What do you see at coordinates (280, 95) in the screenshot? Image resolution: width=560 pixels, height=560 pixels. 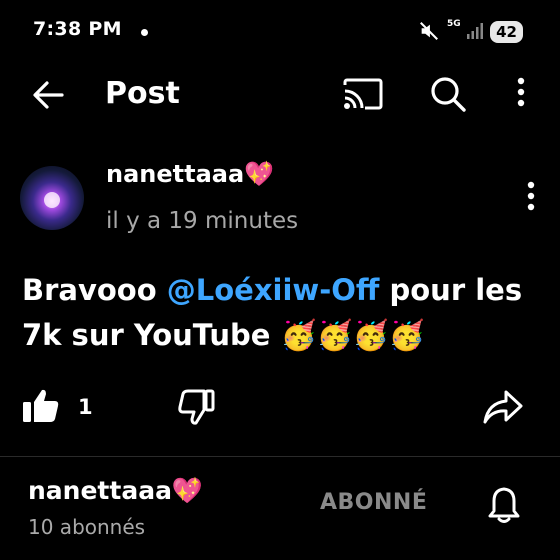 I see `app-bar: Post` at bounding box center [280, 95].